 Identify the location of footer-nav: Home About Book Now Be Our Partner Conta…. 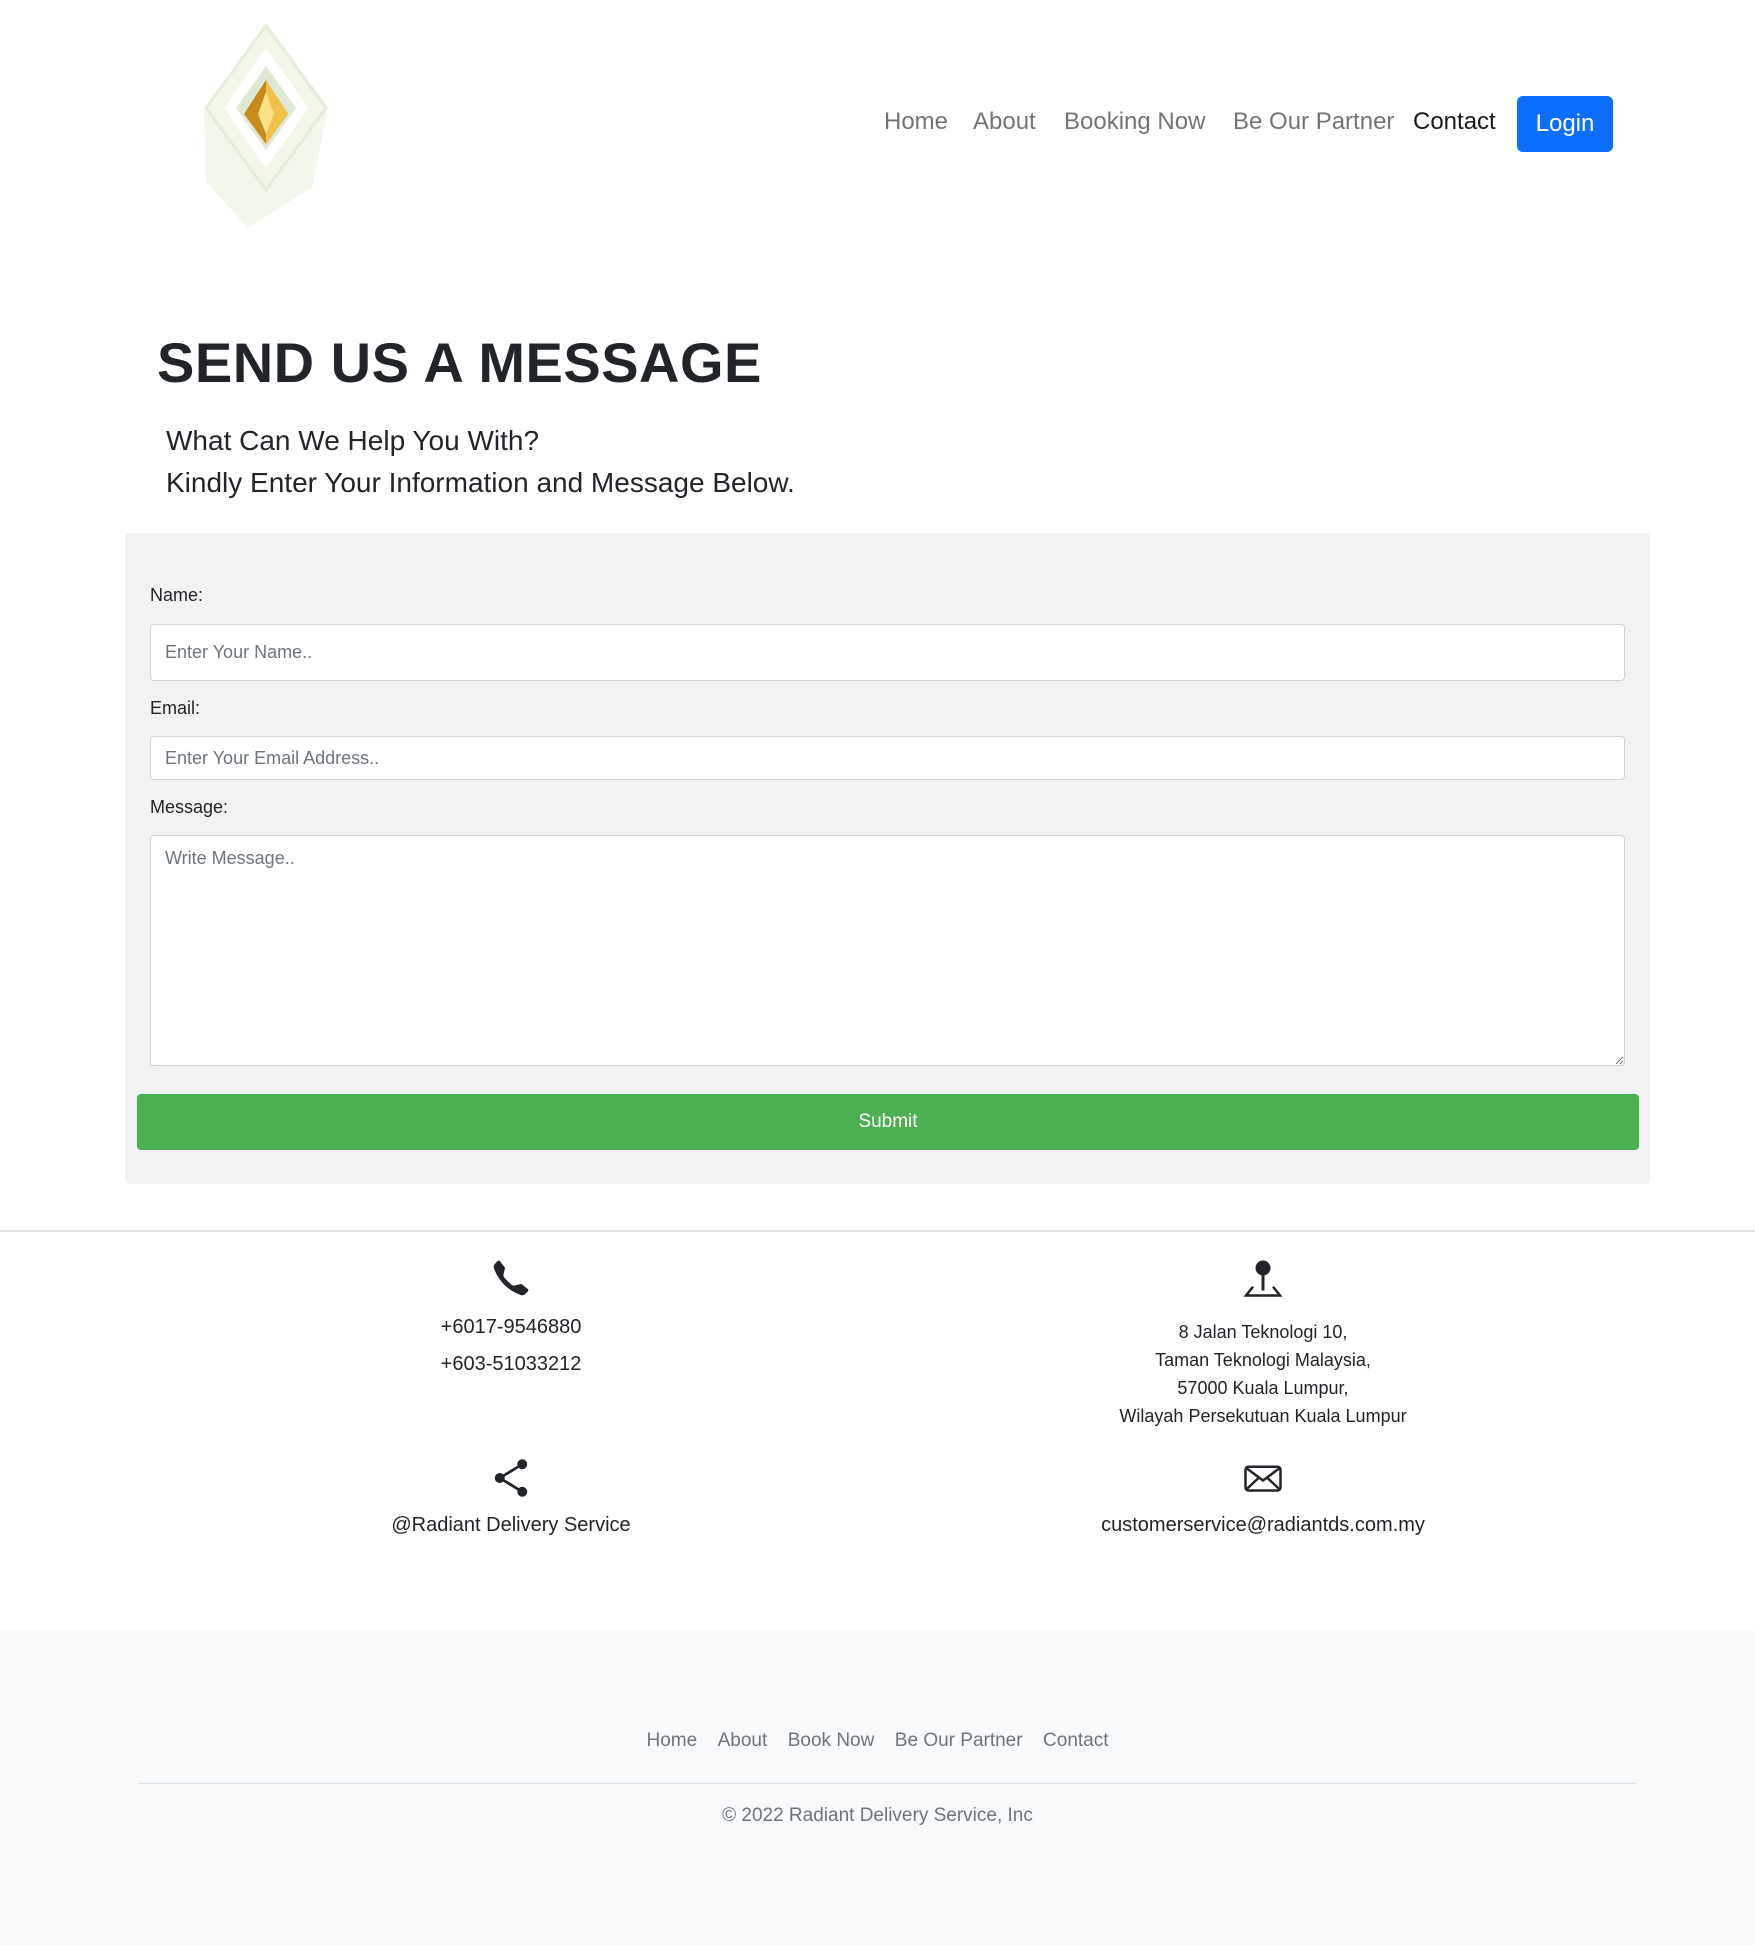
(877, 1741).